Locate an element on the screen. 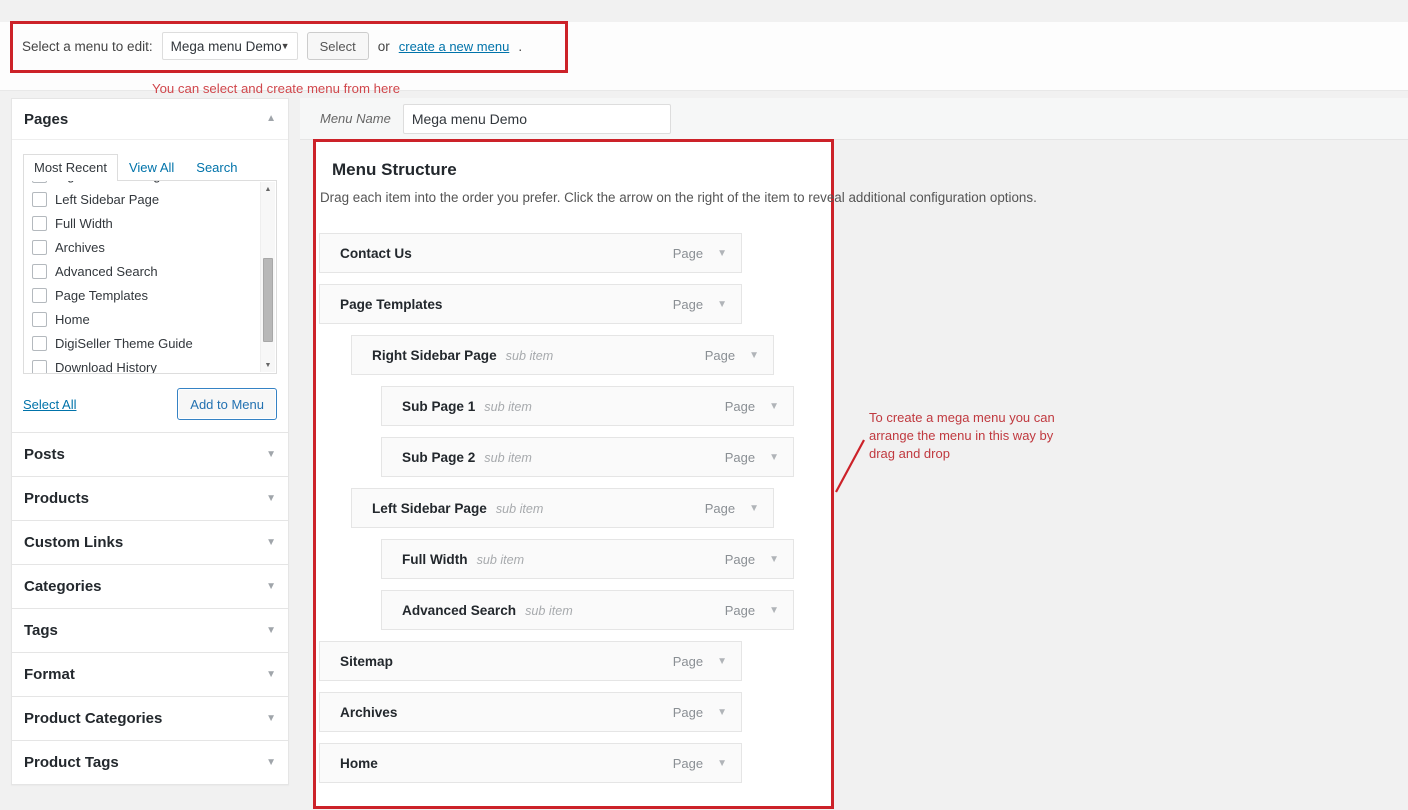  menu-item-row: Sub Page 2 sub item Page ▼ is located at coordinates (587, 457).